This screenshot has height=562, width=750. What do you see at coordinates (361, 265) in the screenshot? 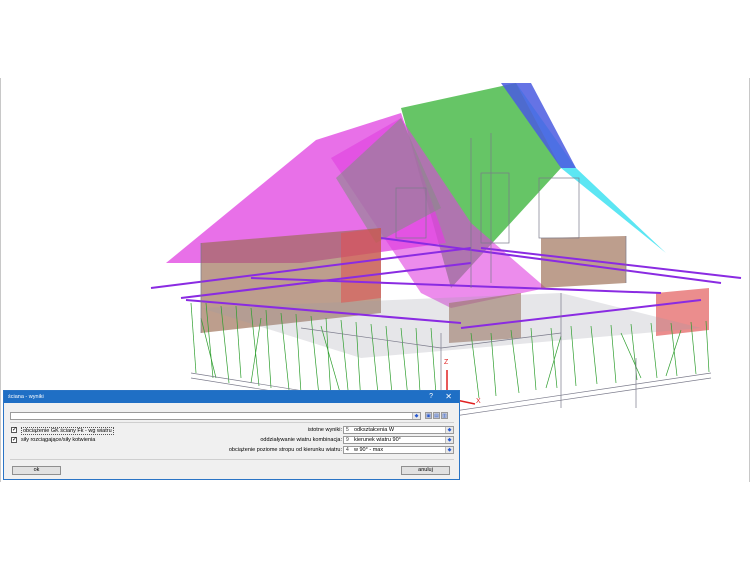
I see `wall-red-left` at bounding box center [361, 265].